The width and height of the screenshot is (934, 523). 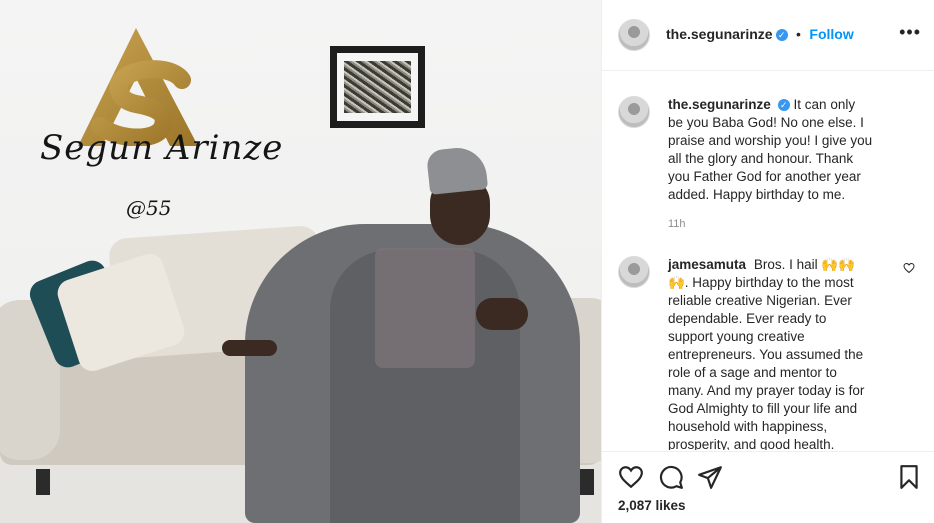 I want to click on comment-bubble-icon, so click(x=671, y=477).